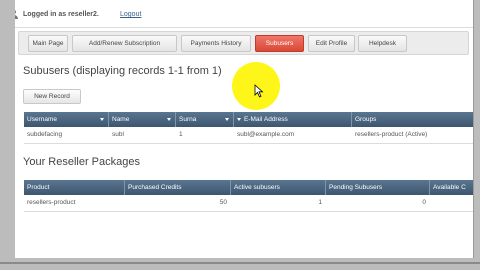 The image size is (480, 270). Describe the element at coordinates (118, 134) in the screenshot. I see `cell-name: subl` at that location.